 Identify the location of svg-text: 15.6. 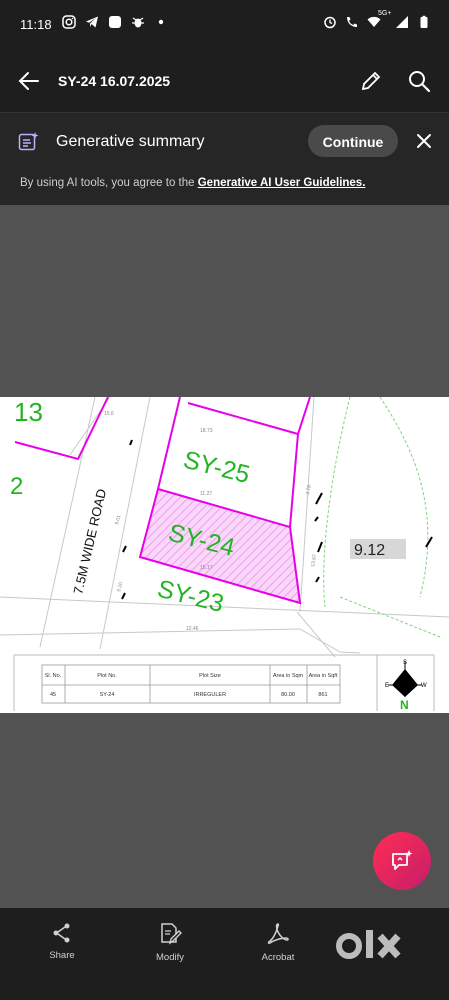
(109, 414).